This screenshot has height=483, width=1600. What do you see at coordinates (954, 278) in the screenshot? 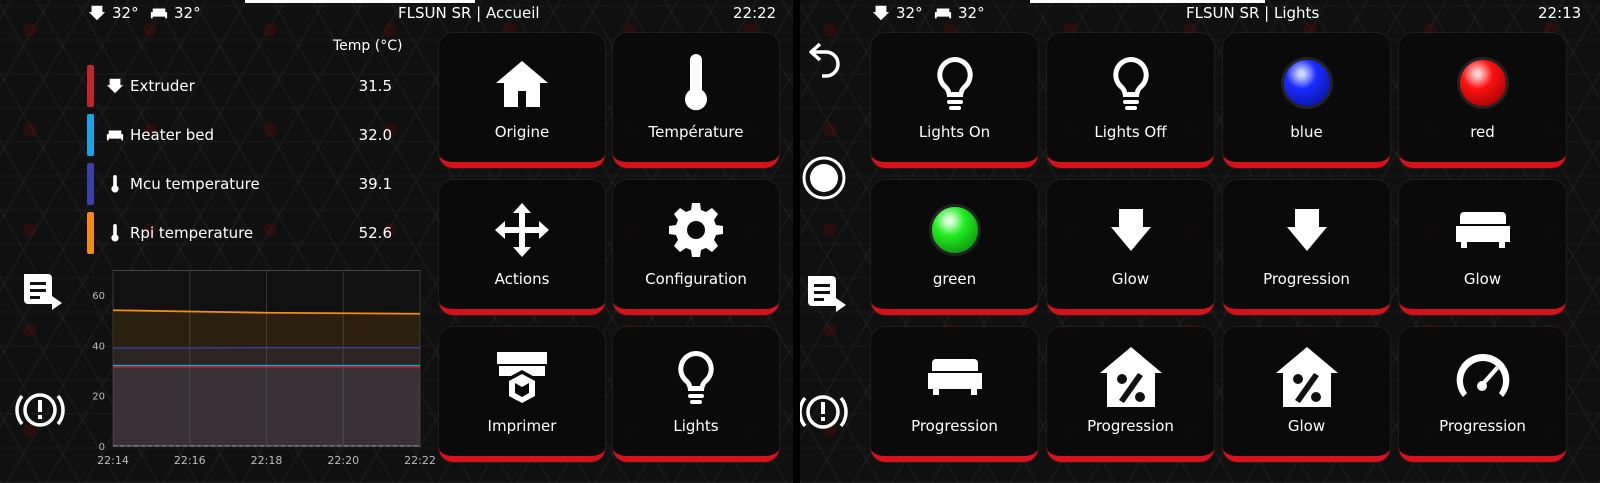
I see `button-label: green` at bounding box center [954, 278].